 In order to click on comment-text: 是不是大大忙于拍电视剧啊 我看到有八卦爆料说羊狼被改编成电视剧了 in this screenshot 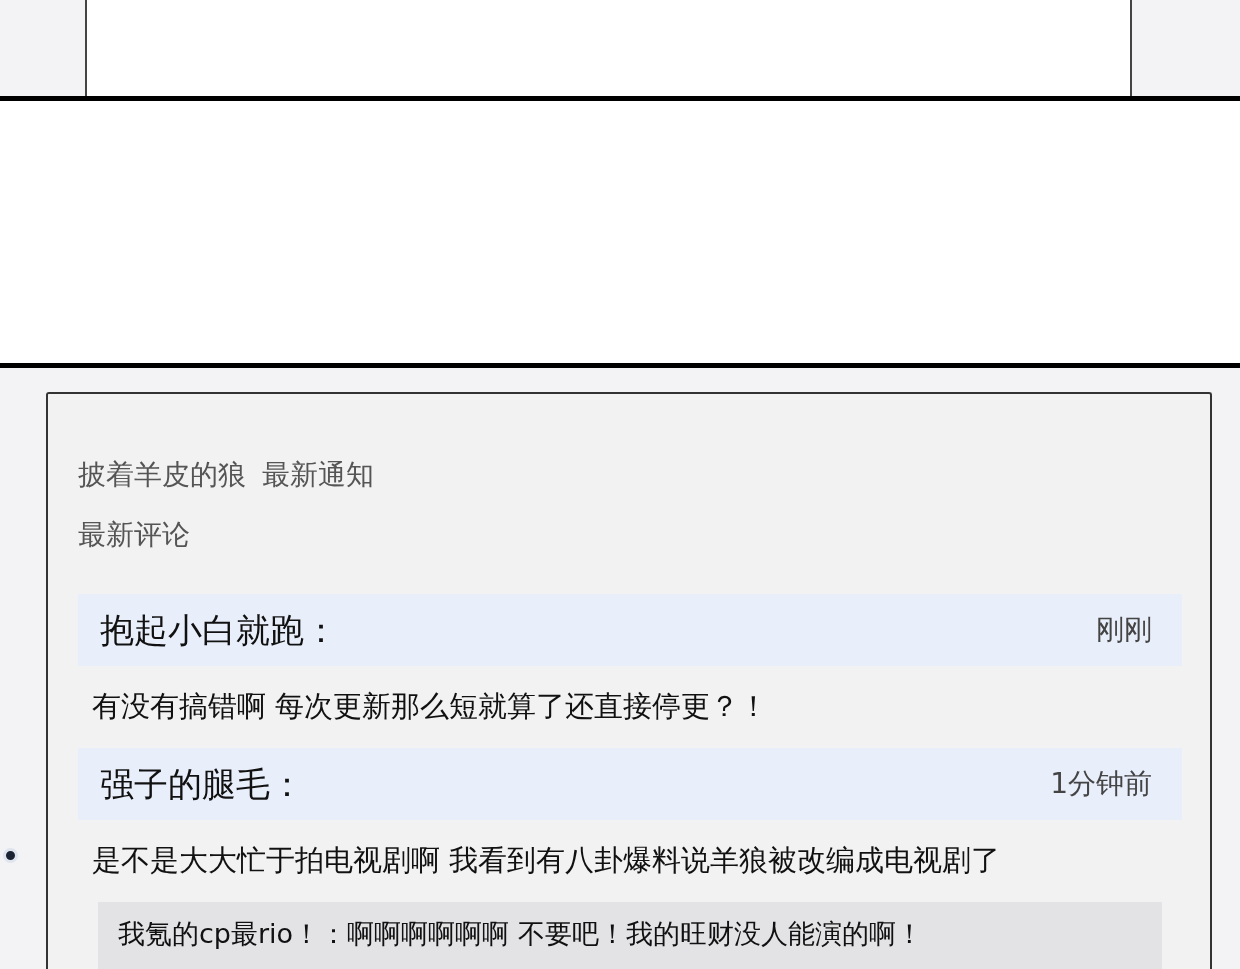, I will do `click(546, 861)`.